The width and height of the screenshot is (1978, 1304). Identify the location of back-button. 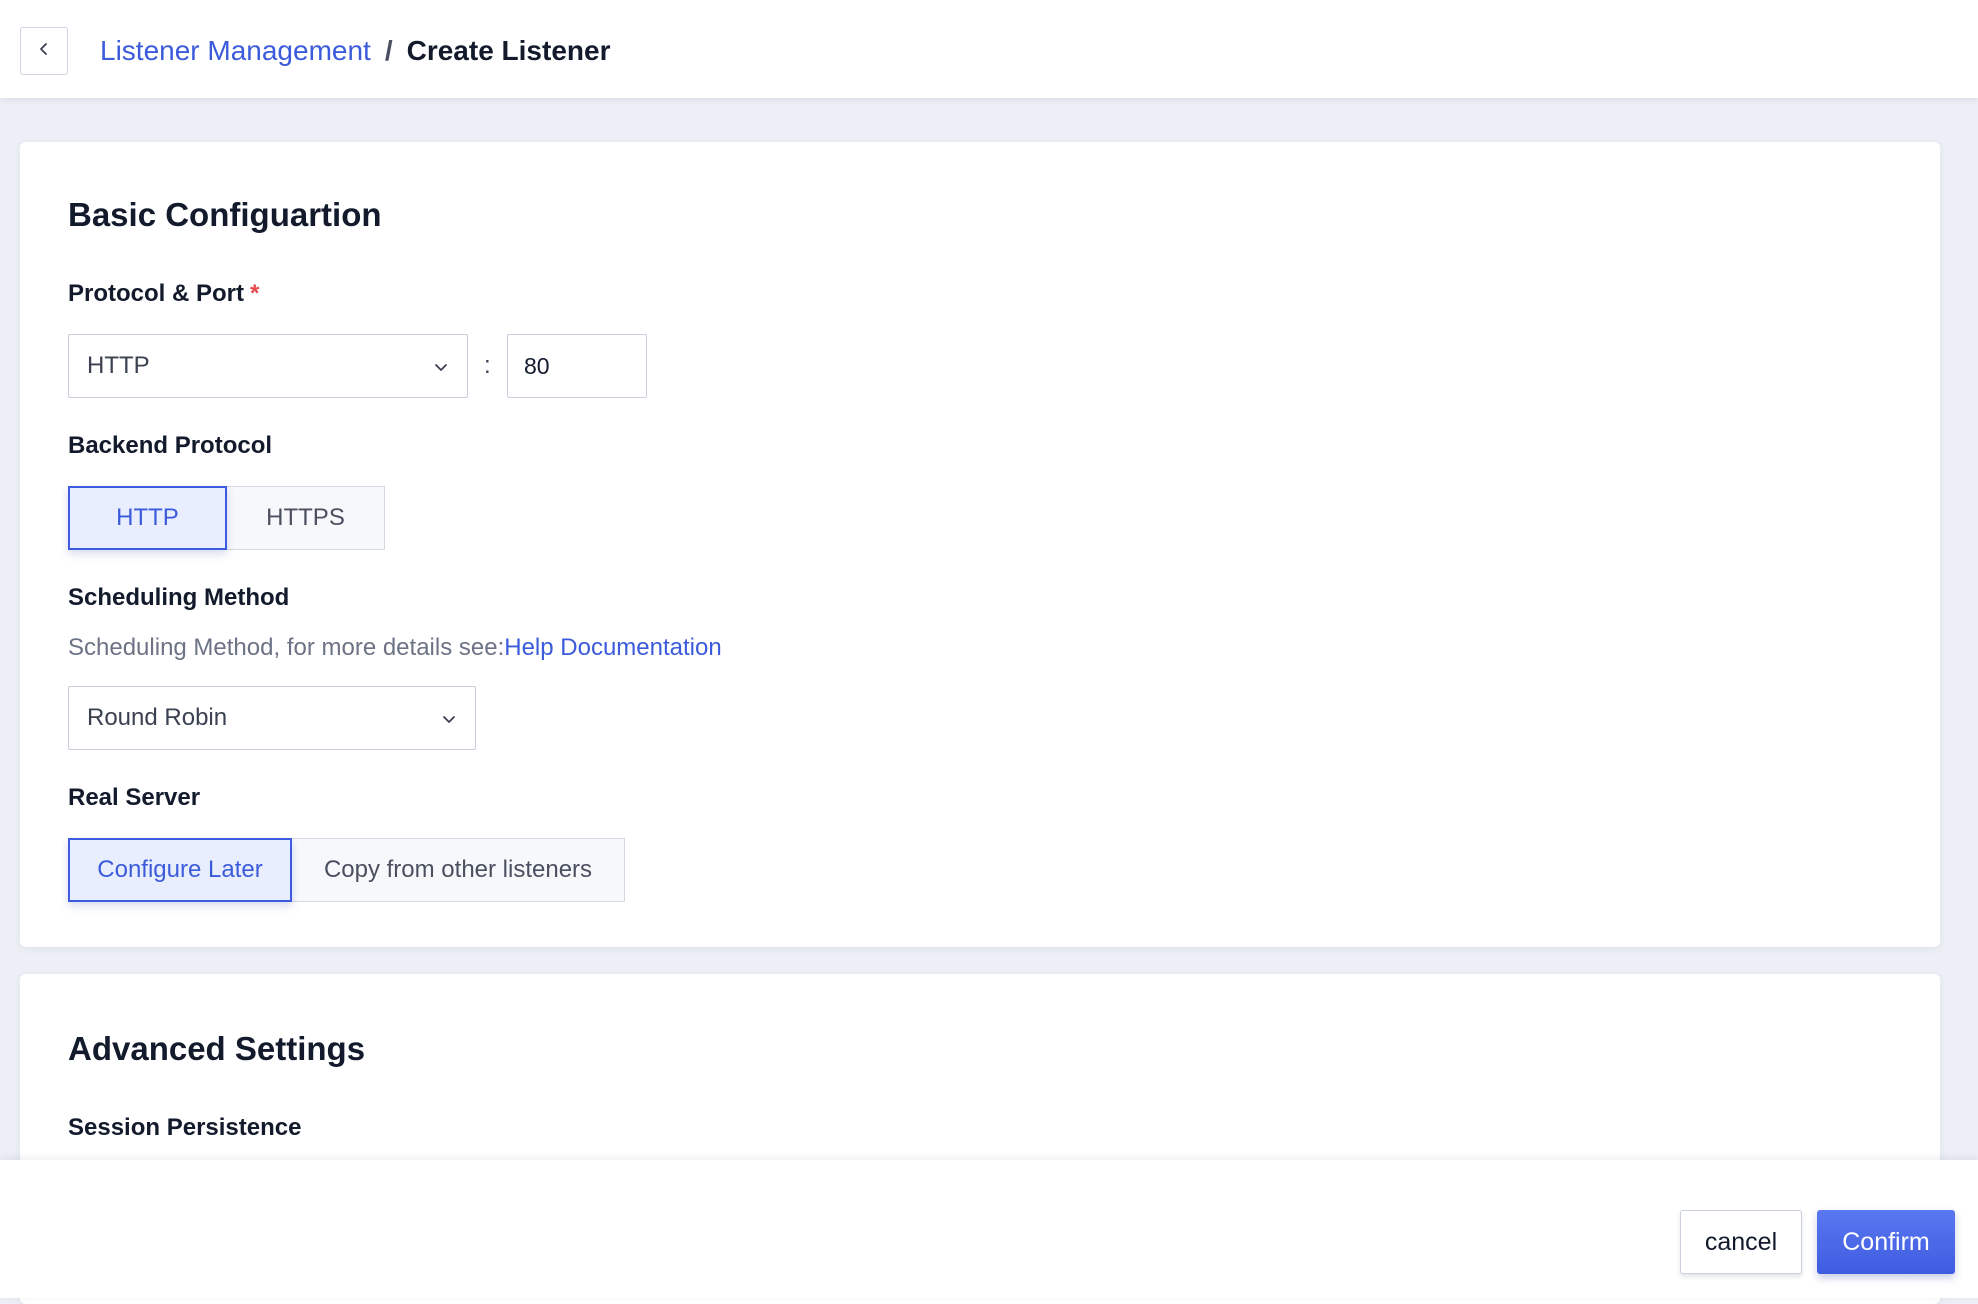
(44, 51).